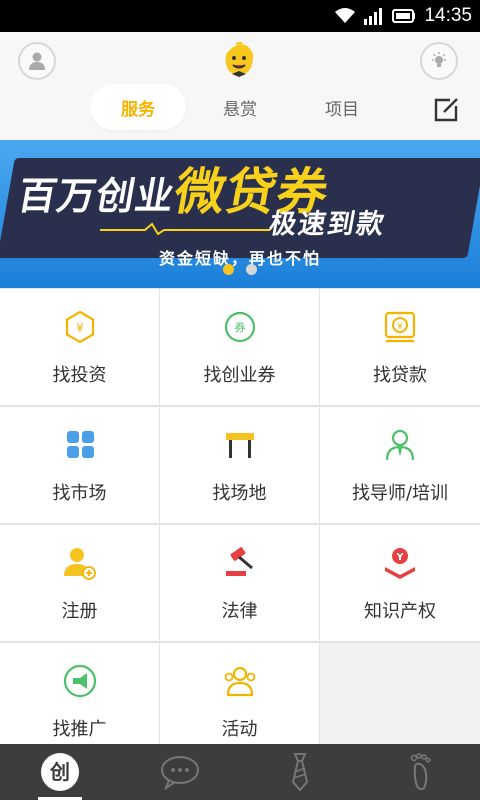 The width and height of the screenshot is (480, 800). What do you see at coordinates (80, 444) in the screenshot?
I see `grid-squares-icon` at bounding box center [80, 444].